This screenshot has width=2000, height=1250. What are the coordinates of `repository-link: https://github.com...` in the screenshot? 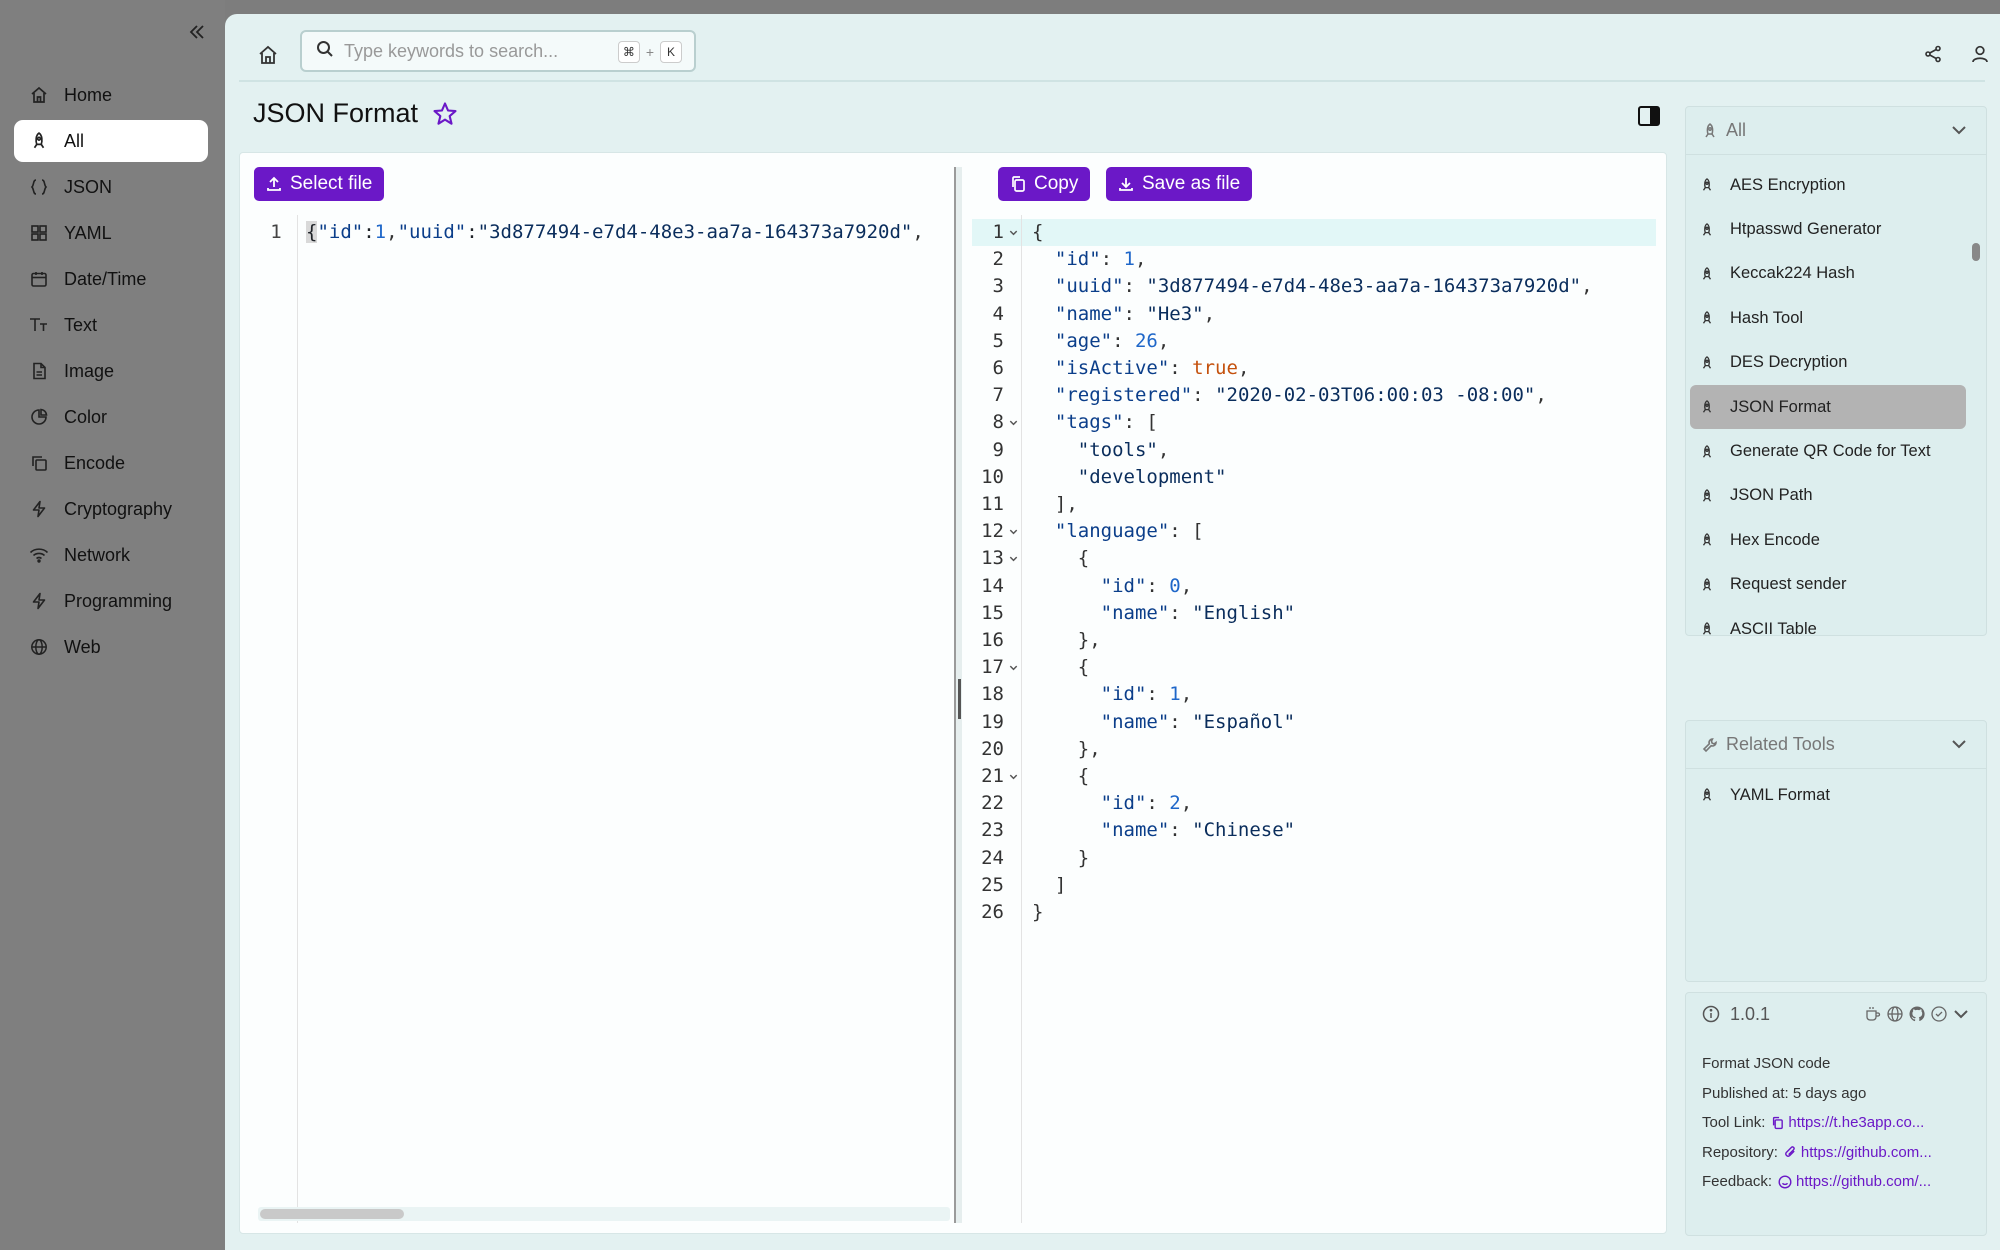 It's located at (1858, 1152).